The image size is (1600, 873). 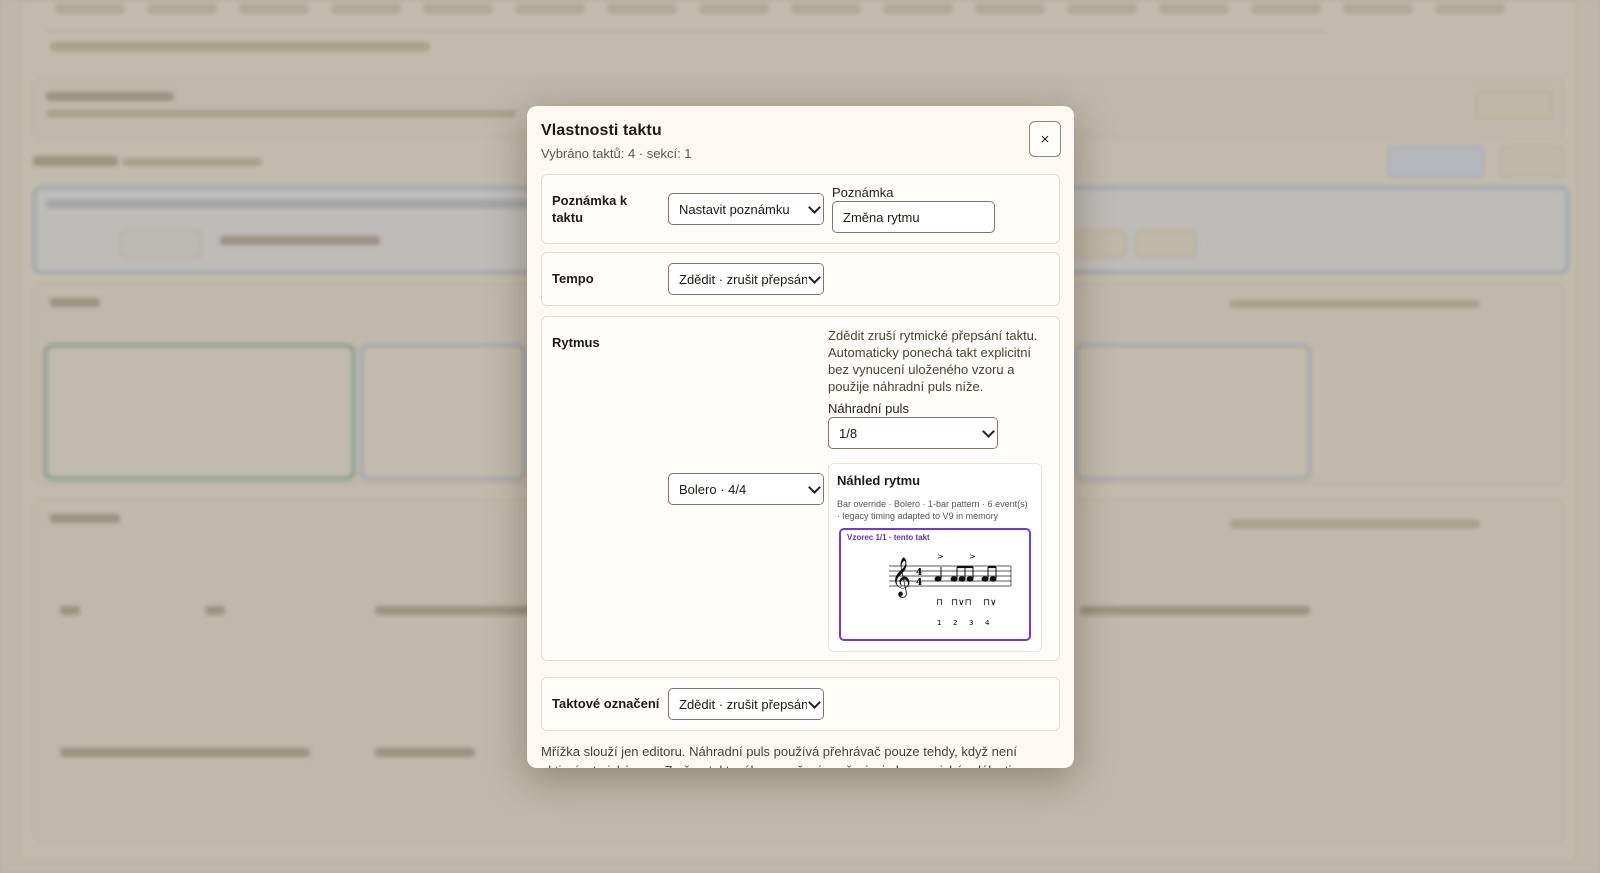 I want to click on time-signature-bottom: 4, so click(x=919, y=583).